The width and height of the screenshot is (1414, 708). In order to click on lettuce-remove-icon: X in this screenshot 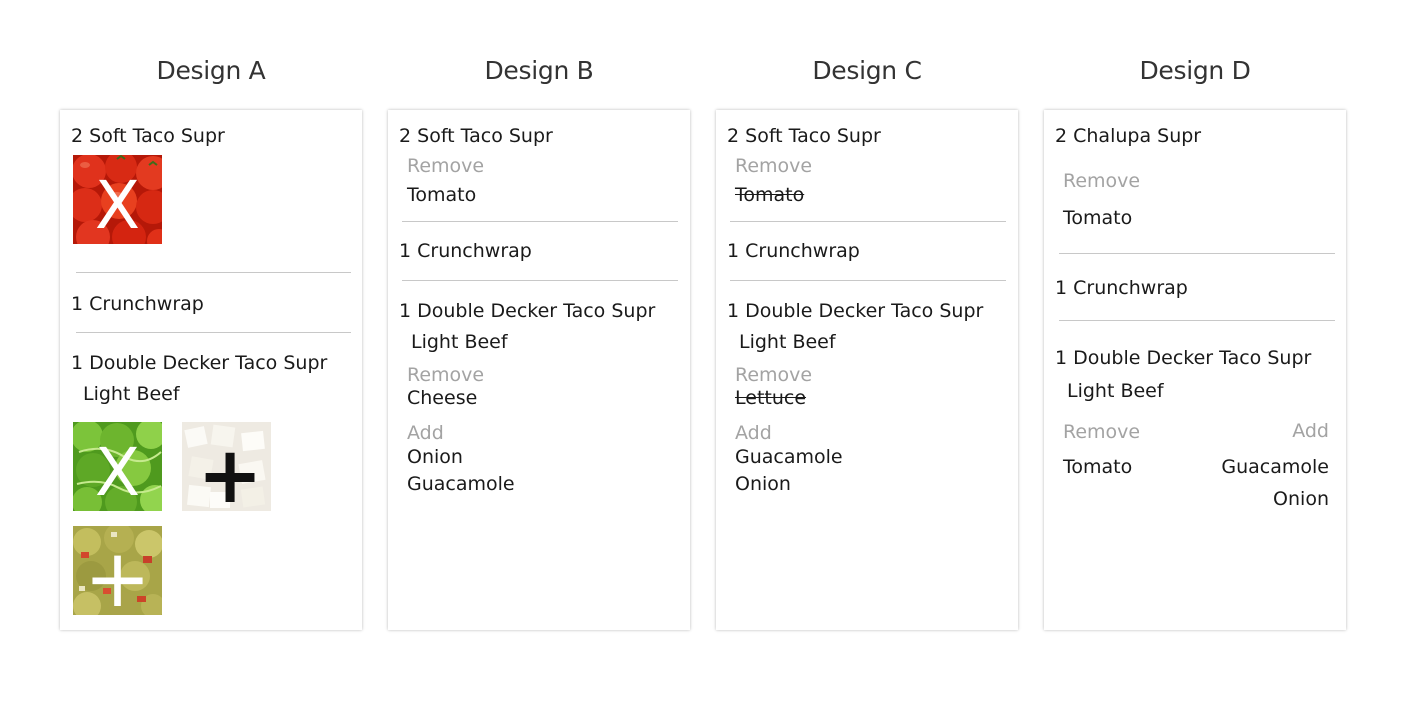, I will do `click(117, 466)`.